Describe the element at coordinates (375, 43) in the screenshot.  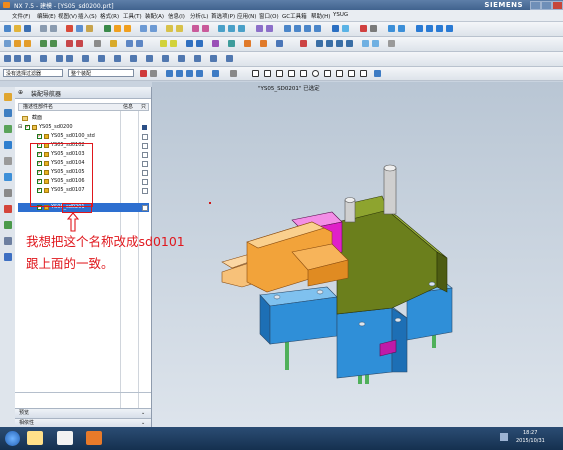
I see `view-bottom-icon` at that location.